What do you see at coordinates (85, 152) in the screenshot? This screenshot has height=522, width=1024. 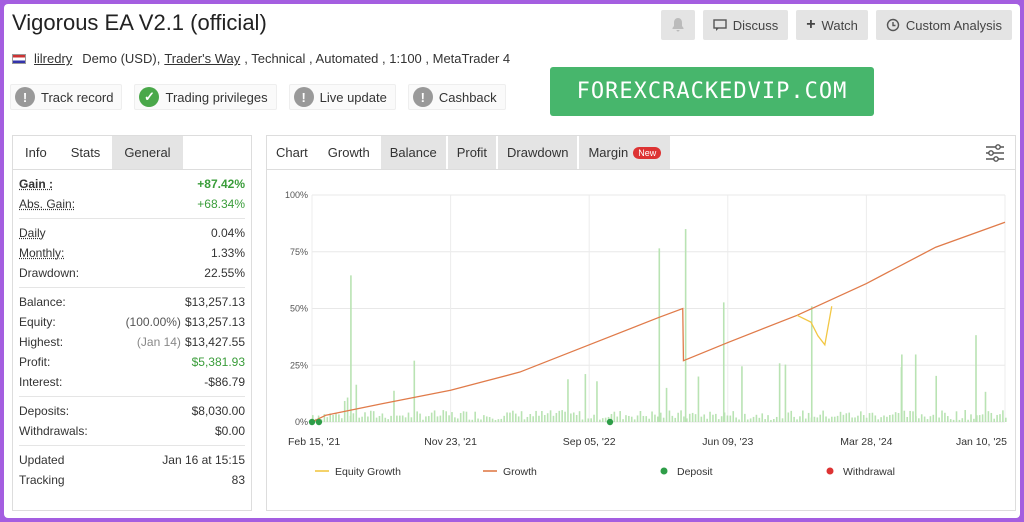 I see `tab-stats: Stats` at bounding box center [85, 152].